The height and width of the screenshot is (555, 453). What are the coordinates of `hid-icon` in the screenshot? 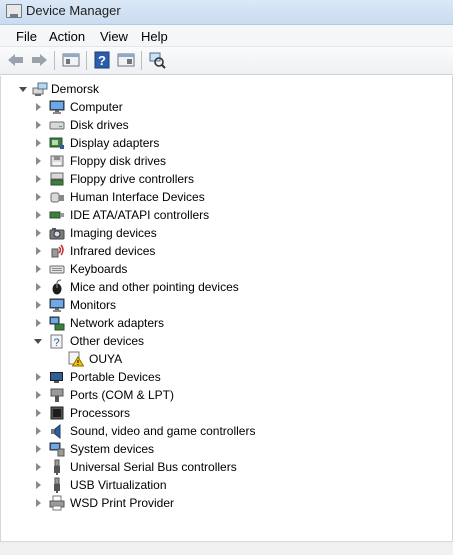 It's located at (57, 197).